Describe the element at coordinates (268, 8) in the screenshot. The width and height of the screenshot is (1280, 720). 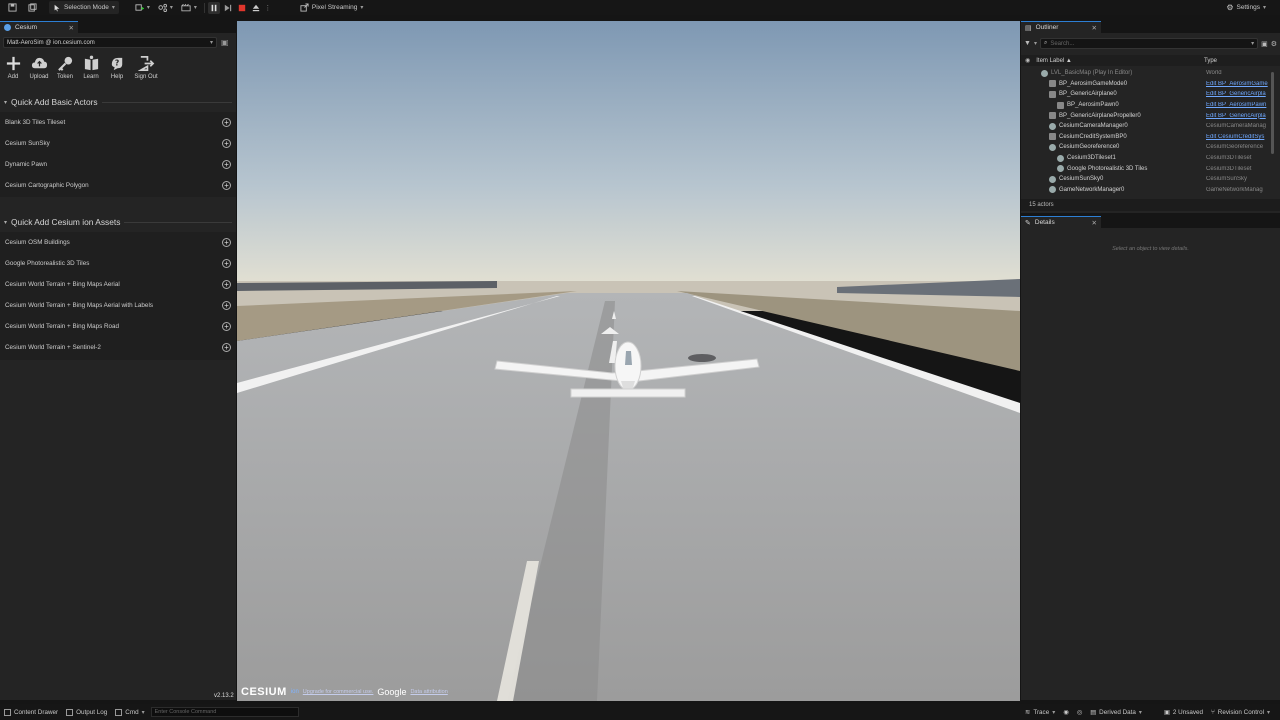
I see `more-options-icon: ⋮` at that location.